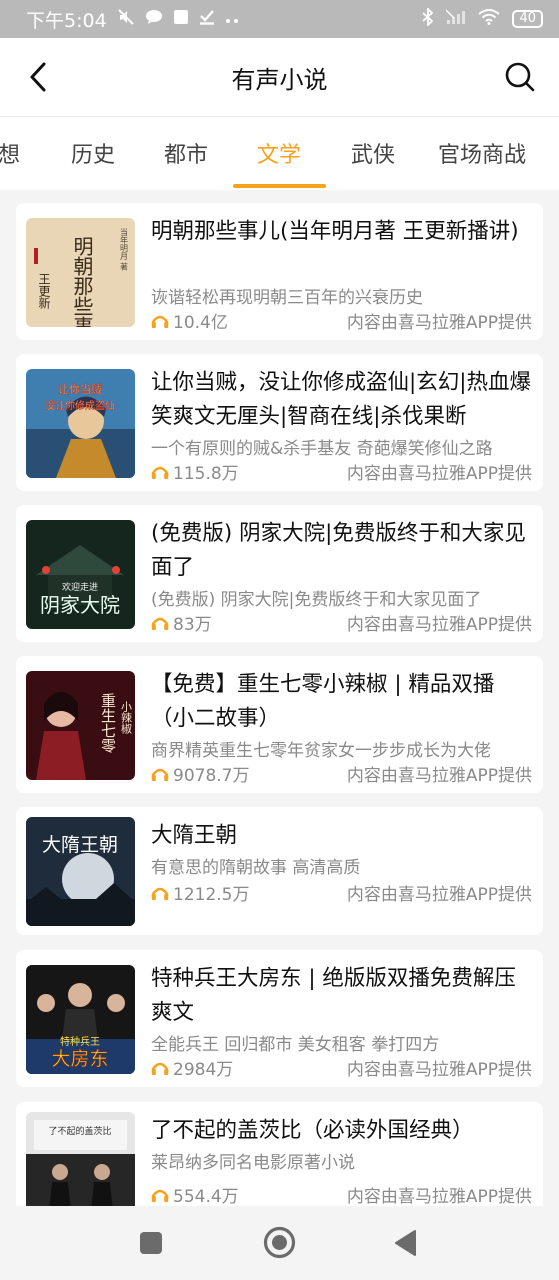 The height and width of the screenshot is (1280, 559). I want to click on status-time: 下午5:04, so click(66, 20).